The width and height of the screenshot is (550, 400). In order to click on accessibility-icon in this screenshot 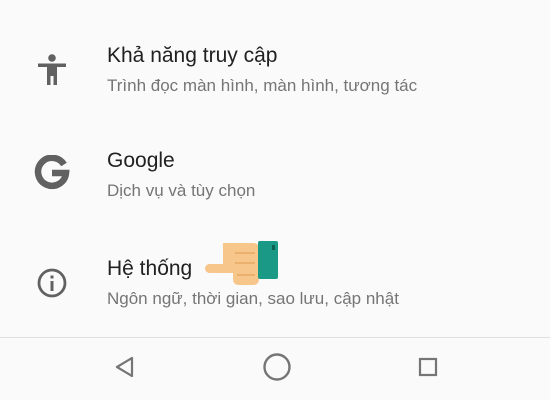, I will do `click(52, 70)`.